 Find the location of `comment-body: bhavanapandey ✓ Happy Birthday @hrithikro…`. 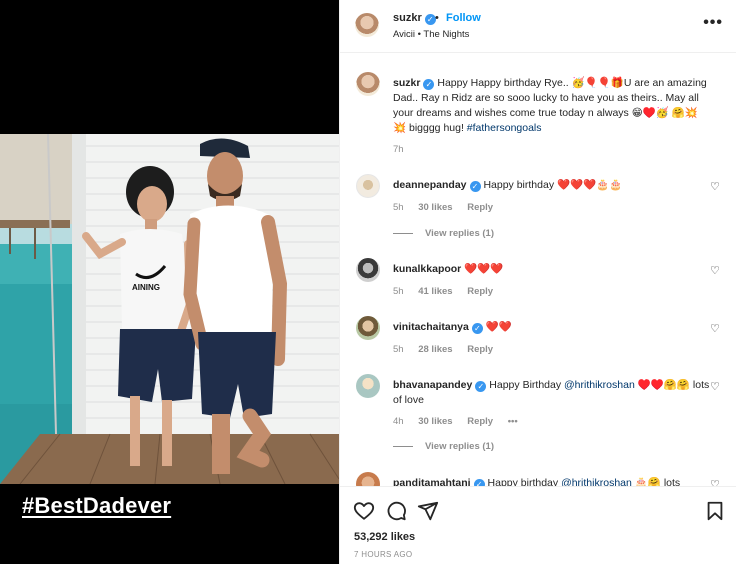

comment-body: bhavanapandey ✓ Happy Birthday @hrithikro… is located at coordinates (553, 393).